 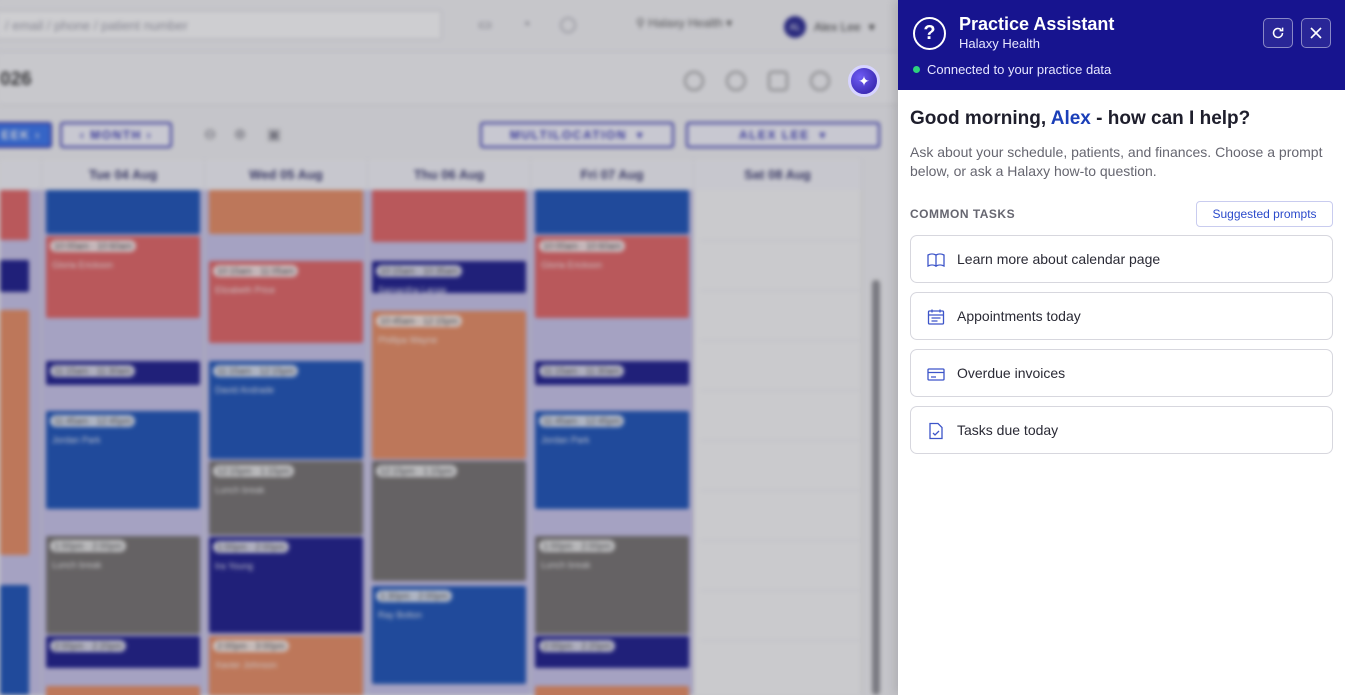 I want to click on appointment: 1:00pm - 2:00pm Ira Young, so click(x=286, y=585).